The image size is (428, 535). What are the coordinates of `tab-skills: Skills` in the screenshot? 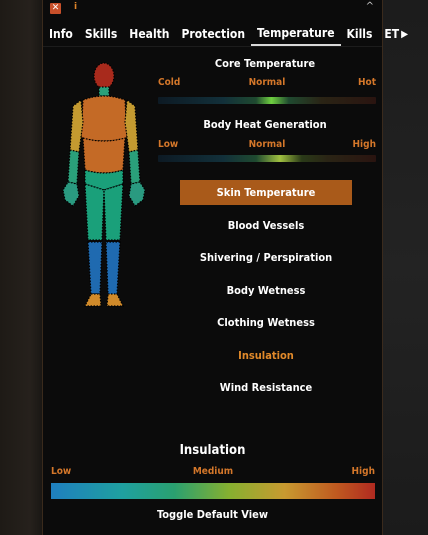 It's located at (101, 34).